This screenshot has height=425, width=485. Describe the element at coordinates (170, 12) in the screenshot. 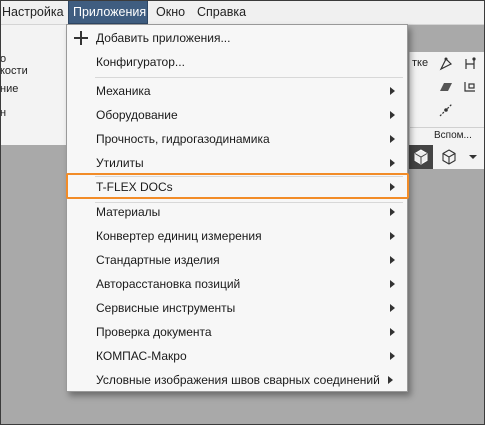

I see `menu-window: Окно` at that location.